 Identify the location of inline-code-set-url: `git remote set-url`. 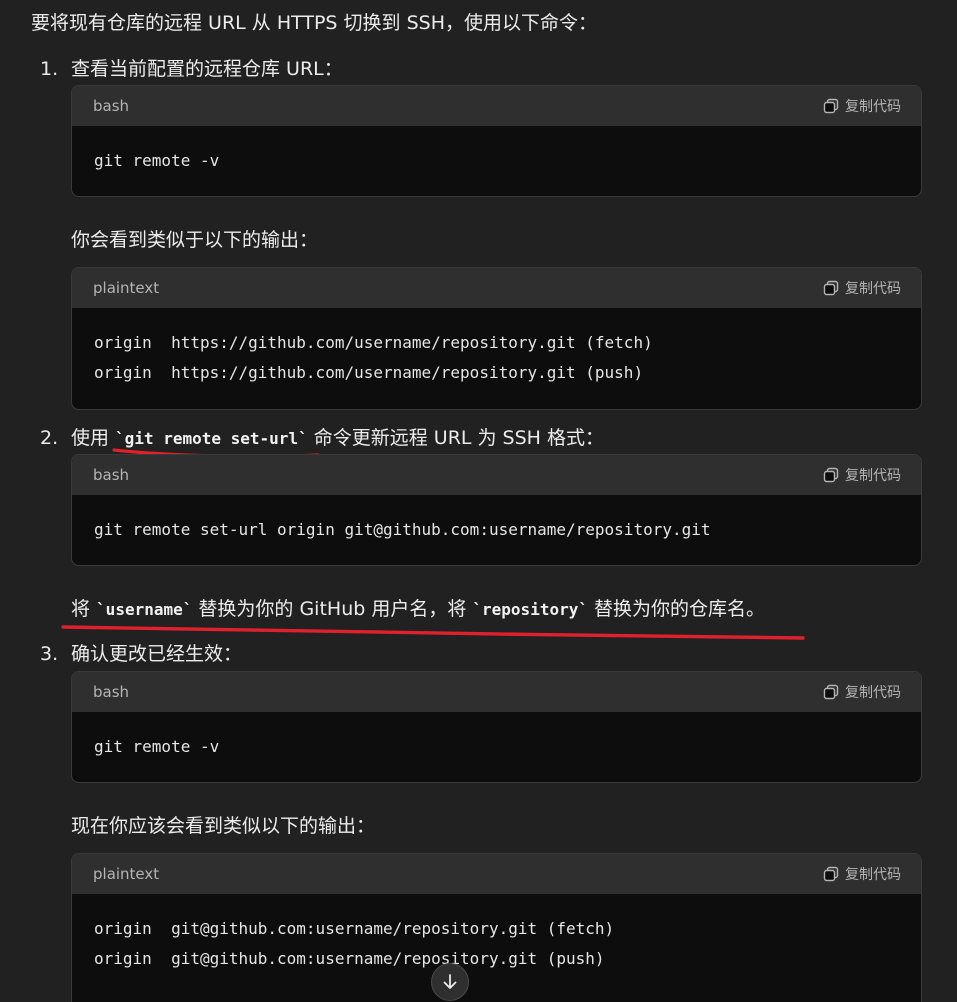
(211, 438).